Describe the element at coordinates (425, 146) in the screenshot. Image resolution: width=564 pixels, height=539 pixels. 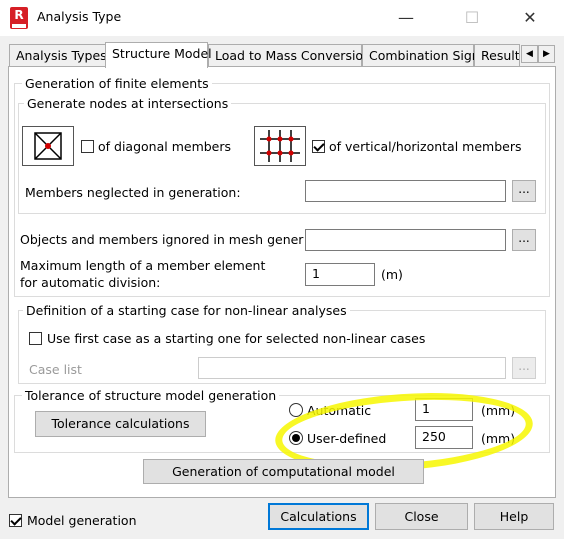
I see `vertical-horizontal-label: of vertical/horizontal members` at that location.